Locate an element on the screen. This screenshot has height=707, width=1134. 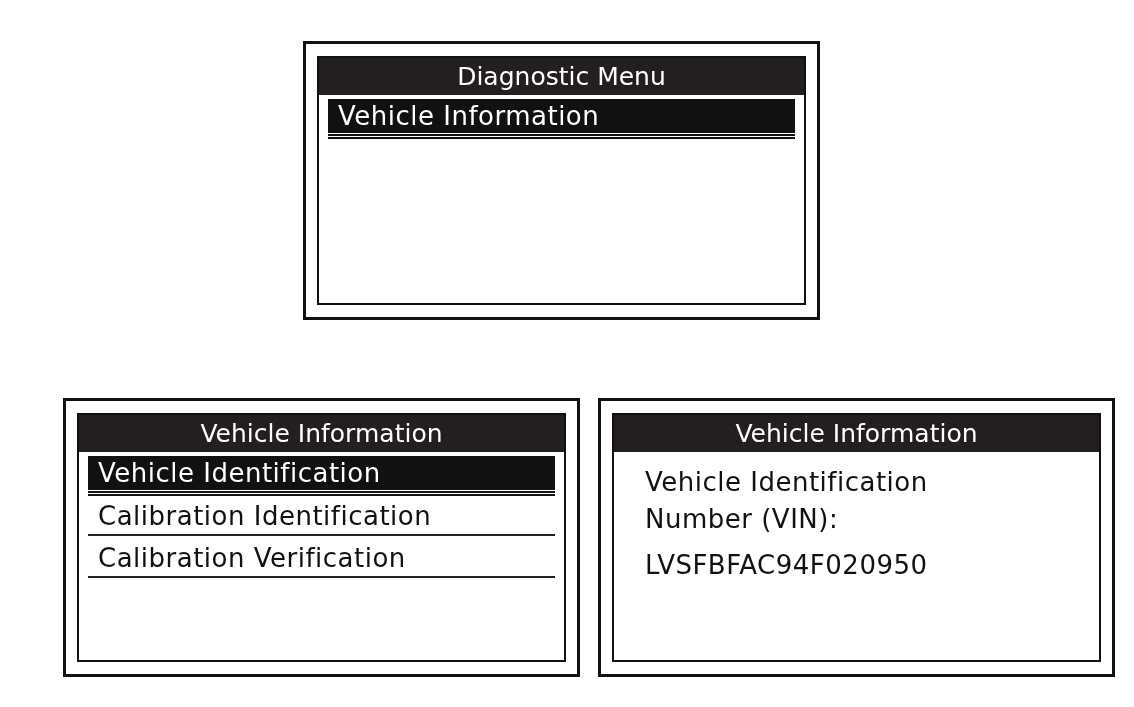
vin-label: Vehicle Identification Number (VIN): is located at coordinates (787, 501).